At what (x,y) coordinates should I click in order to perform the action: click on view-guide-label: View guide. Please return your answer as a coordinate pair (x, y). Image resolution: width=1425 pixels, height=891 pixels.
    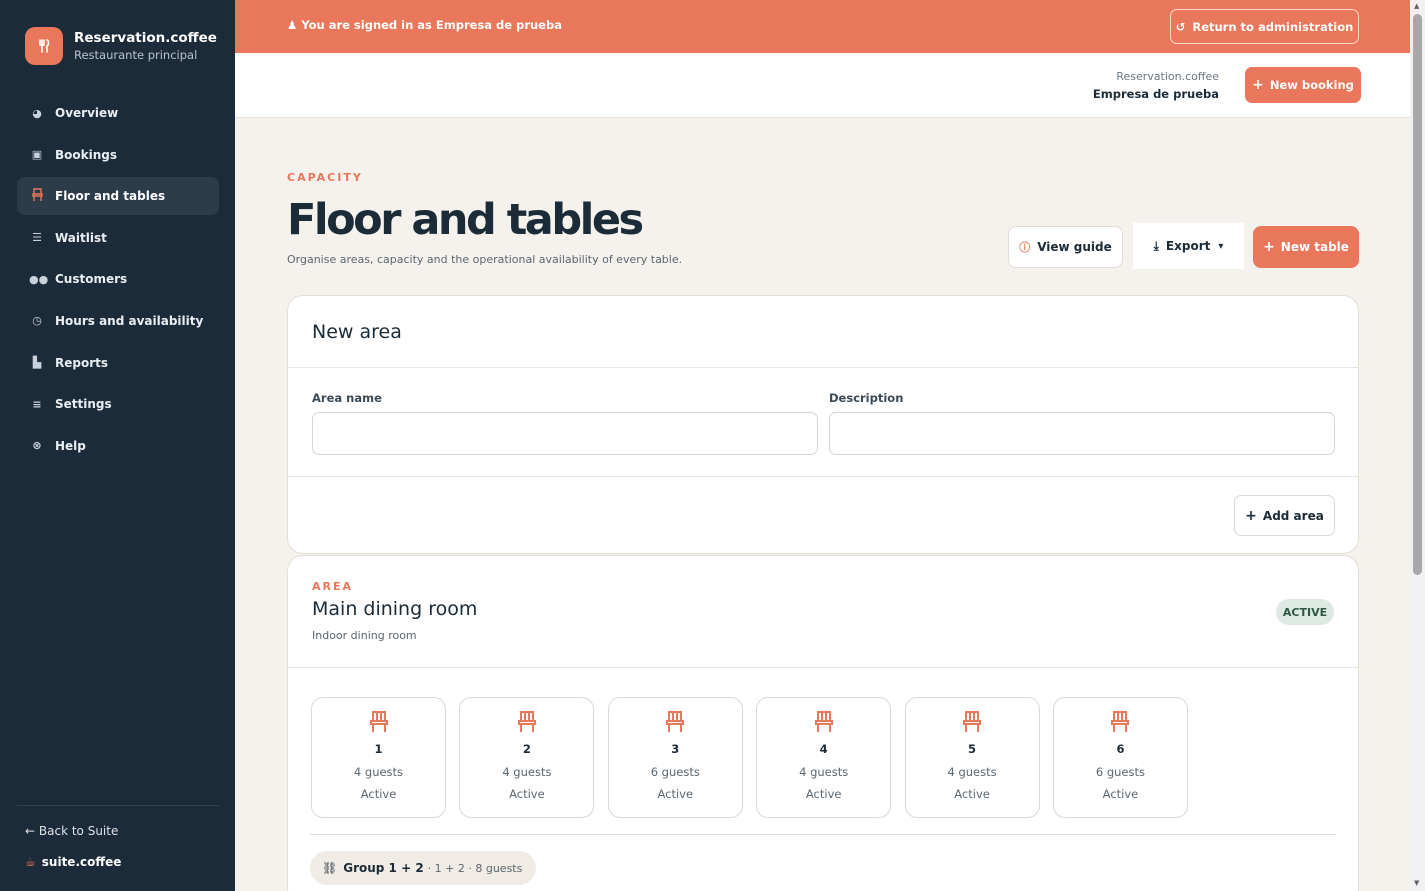
    Looking at the image, I should click on (1074, 247).